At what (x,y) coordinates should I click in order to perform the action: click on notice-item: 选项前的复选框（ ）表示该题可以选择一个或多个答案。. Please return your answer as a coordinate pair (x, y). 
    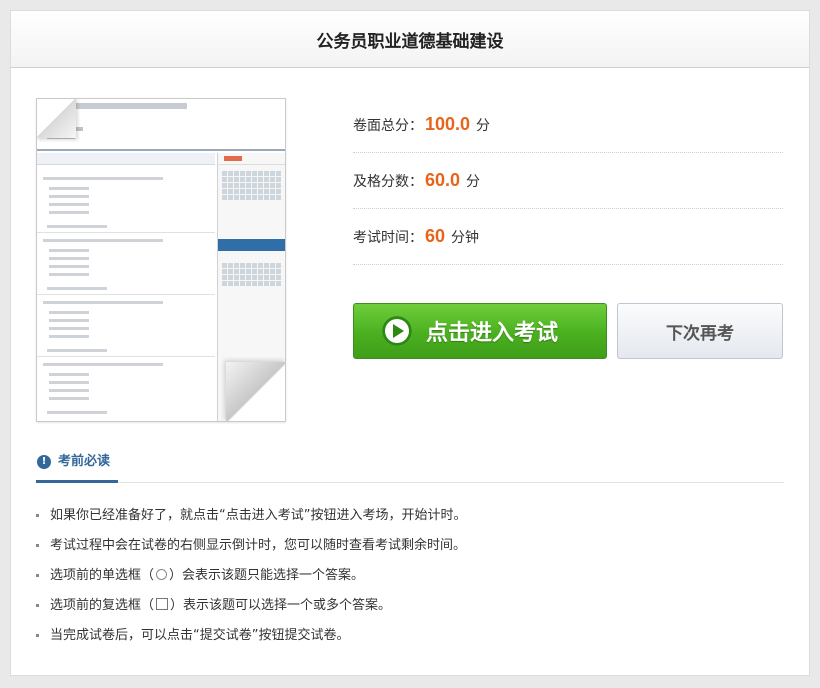
    Looking at the image, I should click on (410, 610).